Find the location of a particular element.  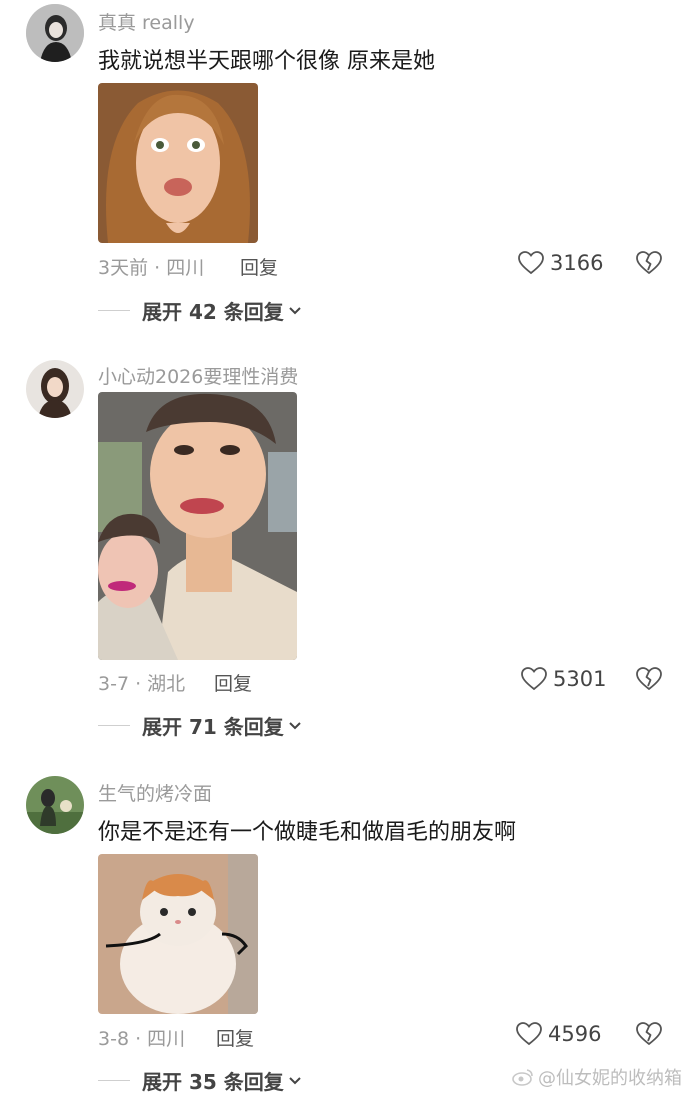

like-button: 5301 is located at coordinates (563, 679).